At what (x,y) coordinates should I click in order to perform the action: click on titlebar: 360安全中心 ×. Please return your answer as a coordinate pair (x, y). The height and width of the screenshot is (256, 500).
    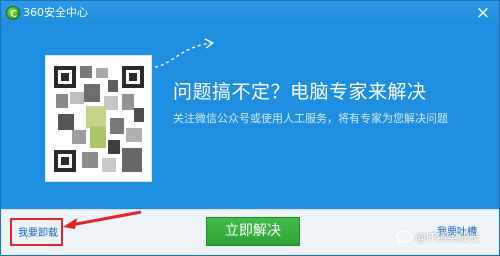
    Looking at the image, I should click on (250, 13).